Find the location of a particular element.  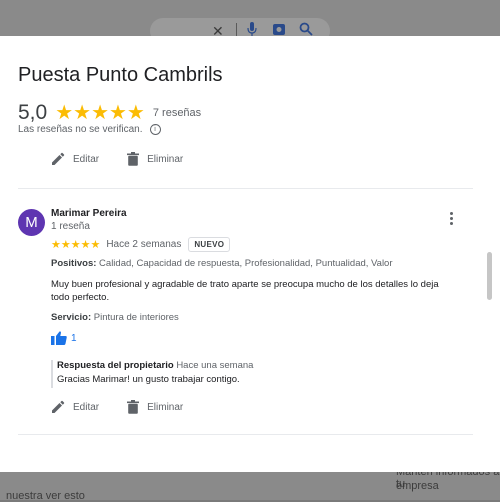

business-title: Puesta Punto Cambrils is located at coordinates (120, 75).